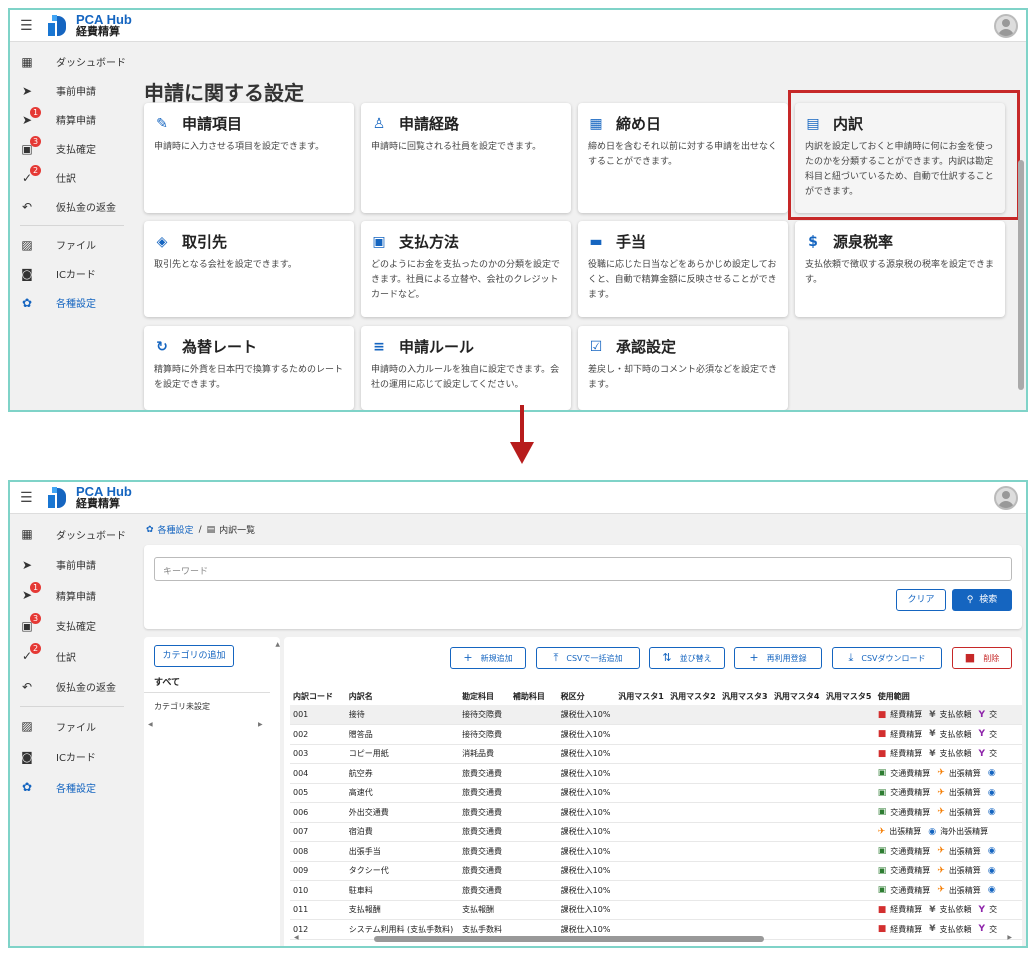 The image size is (1034, 957). What do you see at coordinates (176, 529) in the screenshot?
I see `breadcrumb-settings-link: 各種設定` at bounding box center [176, 529].